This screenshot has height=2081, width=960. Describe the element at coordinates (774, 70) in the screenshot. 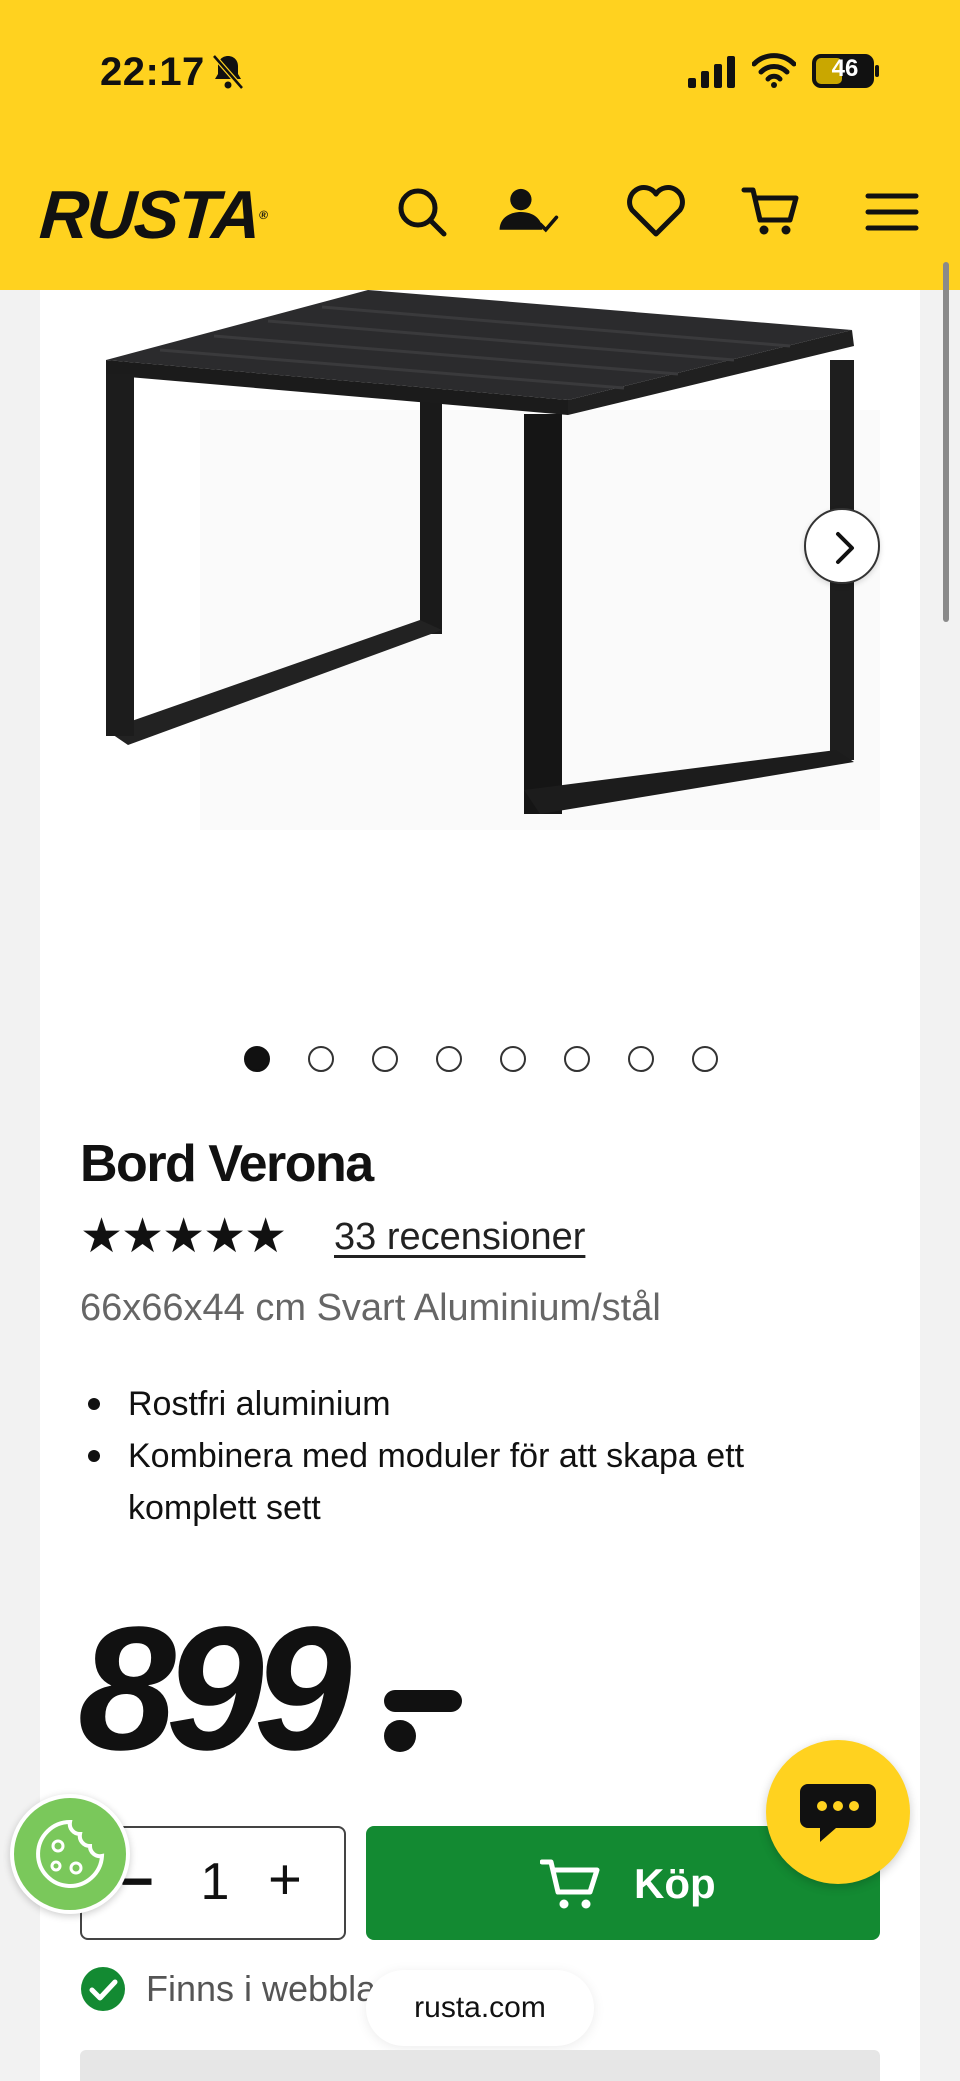

I see `wifi-icon` at that location.